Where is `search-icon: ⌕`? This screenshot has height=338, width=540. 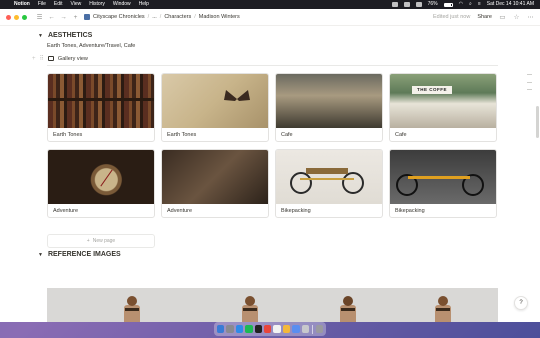
search-icon: ⌕ is located at coordinates (470, 4).